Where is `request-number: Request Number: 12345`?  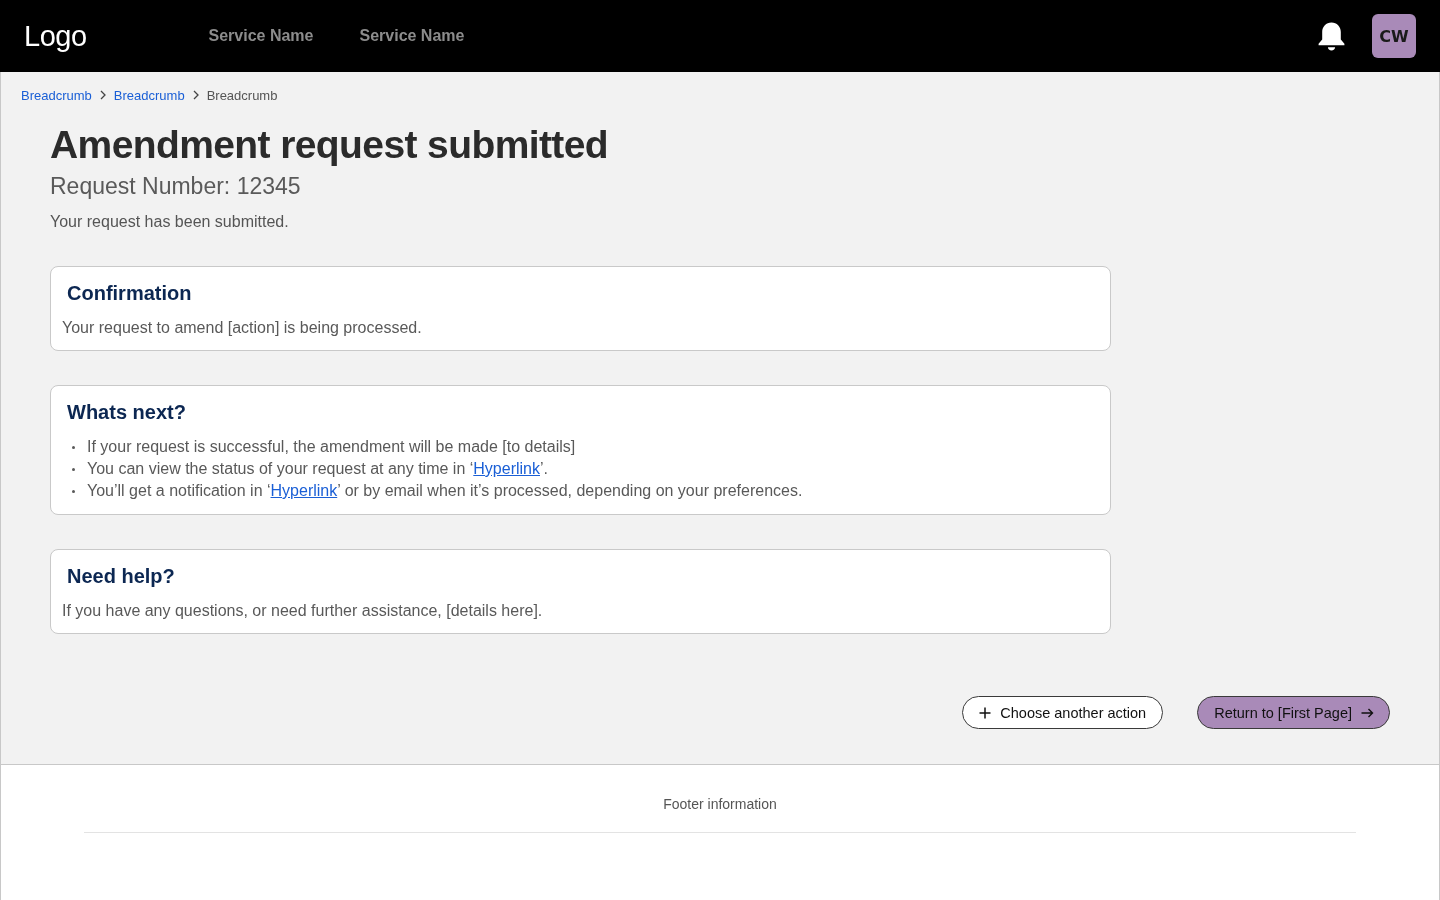
request-number: Request Number: 12345 is located at coordinates (175, 186).